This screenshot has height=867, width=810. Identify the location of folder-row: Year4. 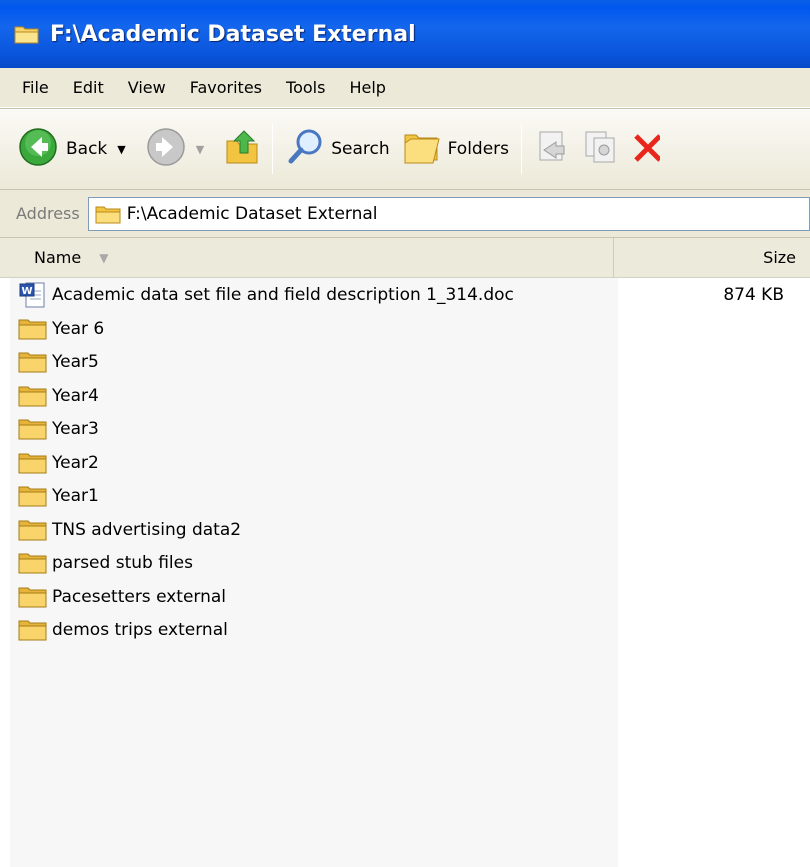
(408, 396).